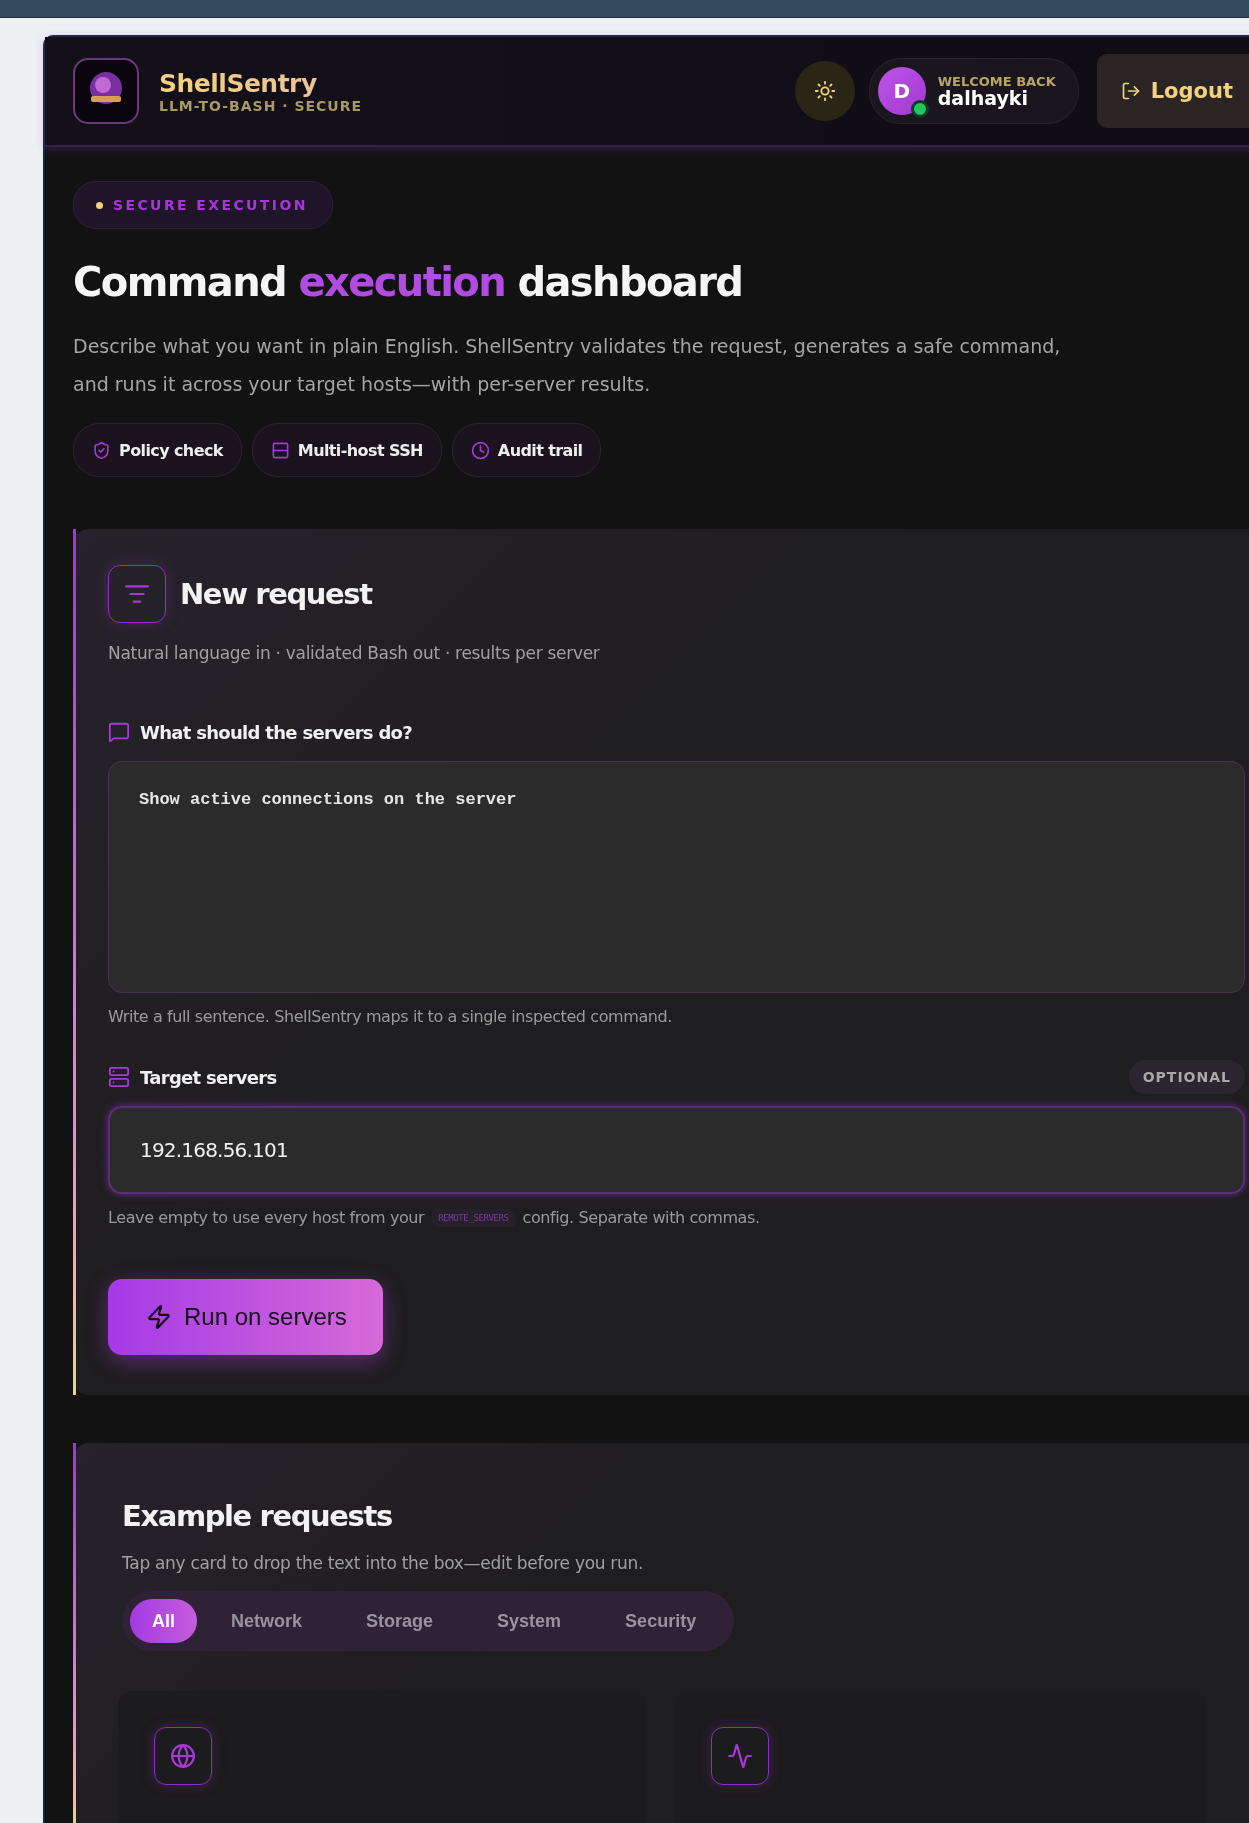  Describe the element at coordinates (360, 450) in the screenshot. I see `chip-label: Multi-host SSH` at that location.